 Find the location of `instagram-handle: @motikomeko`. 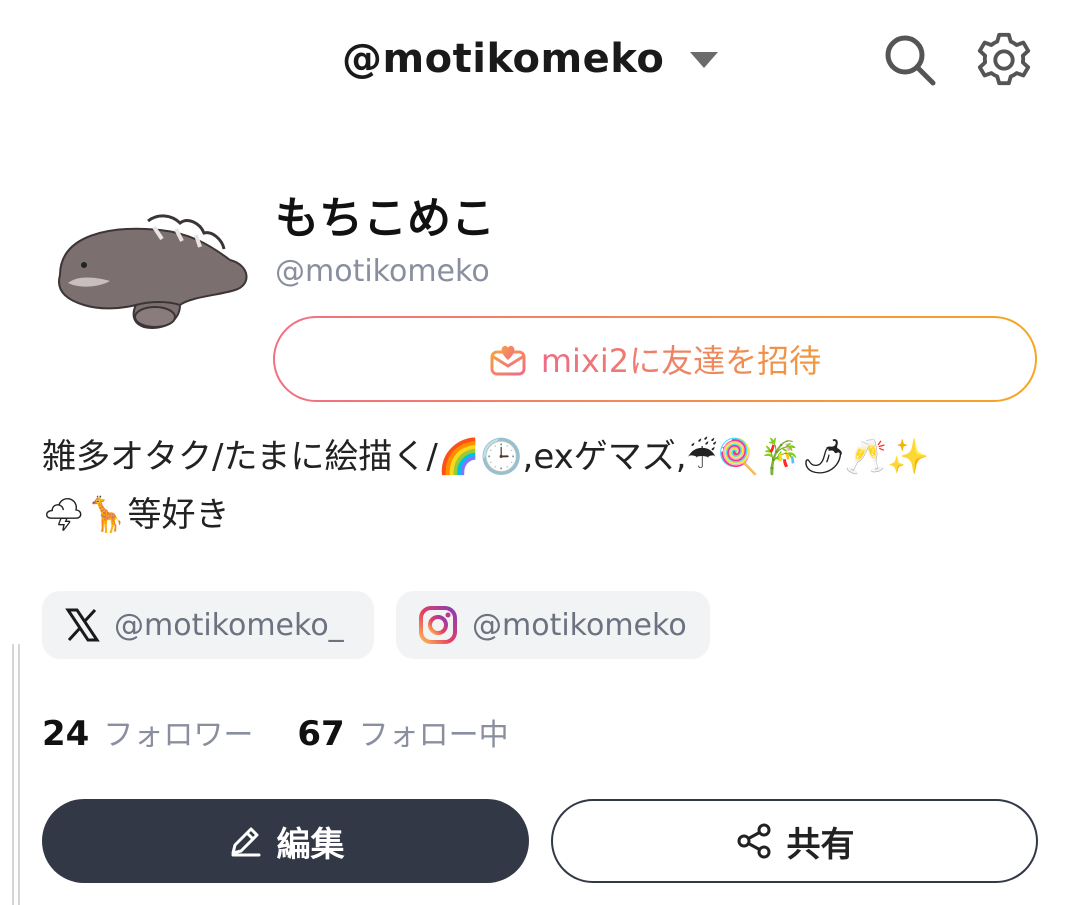

instagram-handle: @motikomeko is located at coordinates (579, 625).